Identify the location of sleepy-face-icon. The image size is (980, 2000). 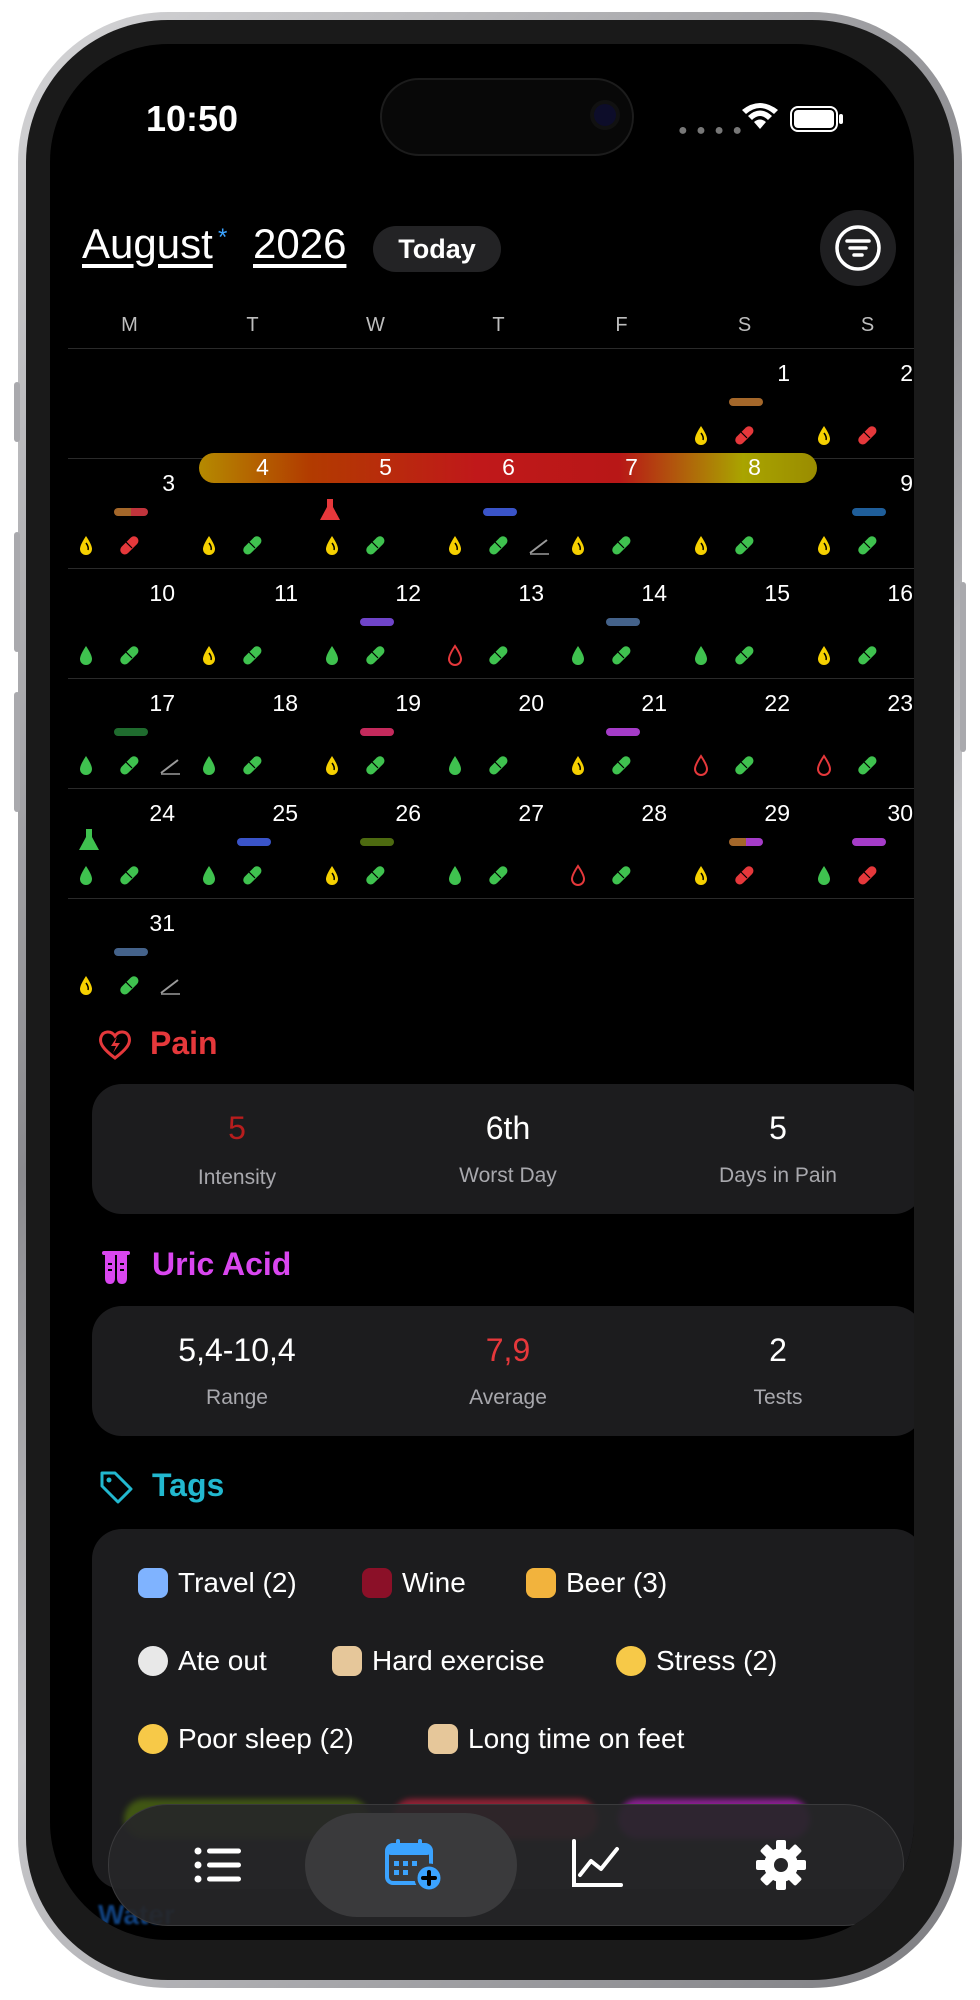
(153, 1738).